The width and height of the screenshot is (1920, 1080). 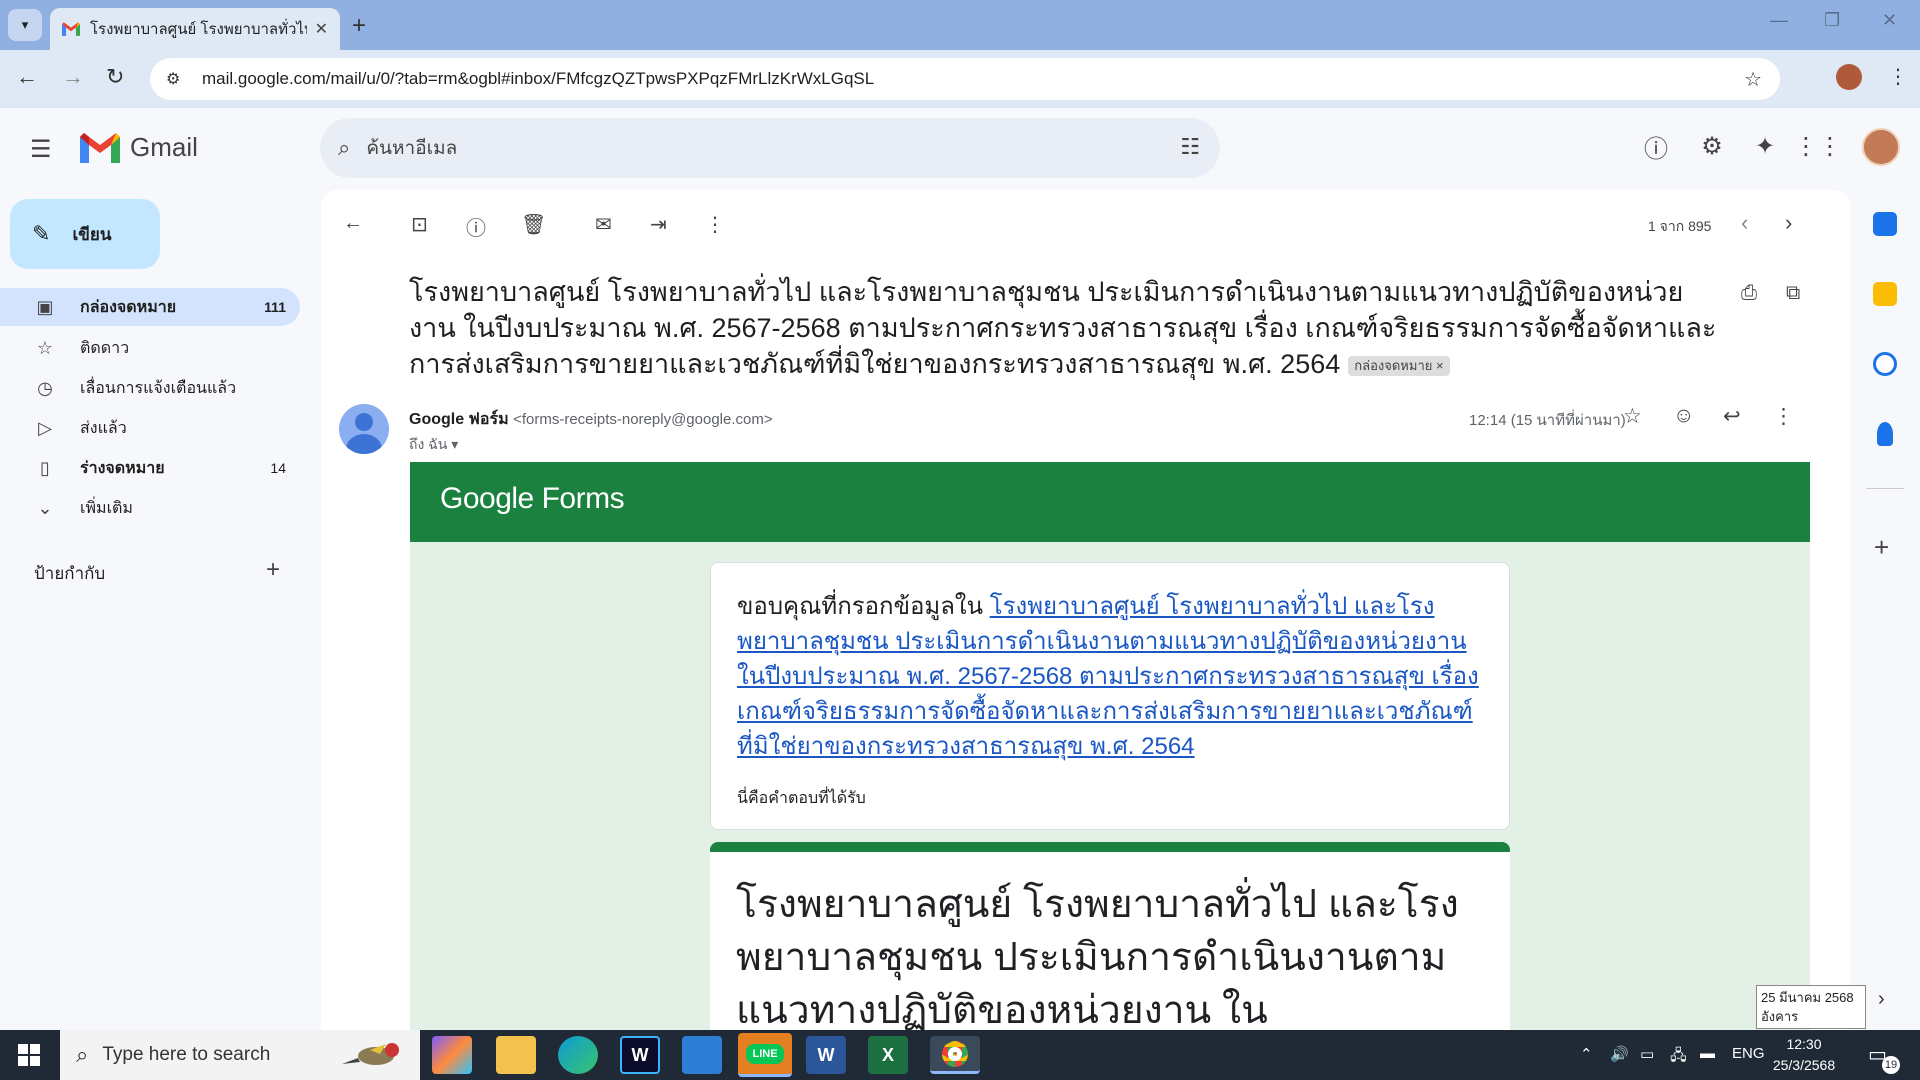 I want to click on email-more-icon: ⋮, so click(x=1783, y=416).